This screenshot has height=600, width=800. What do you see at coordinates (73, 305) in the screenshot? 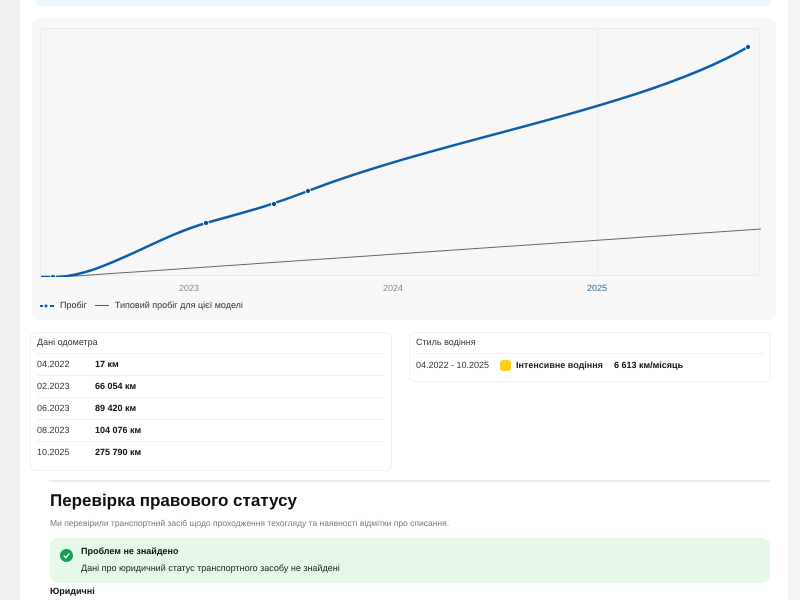
I see `legend-label: Пробіг` at bounding box center [73, 305].